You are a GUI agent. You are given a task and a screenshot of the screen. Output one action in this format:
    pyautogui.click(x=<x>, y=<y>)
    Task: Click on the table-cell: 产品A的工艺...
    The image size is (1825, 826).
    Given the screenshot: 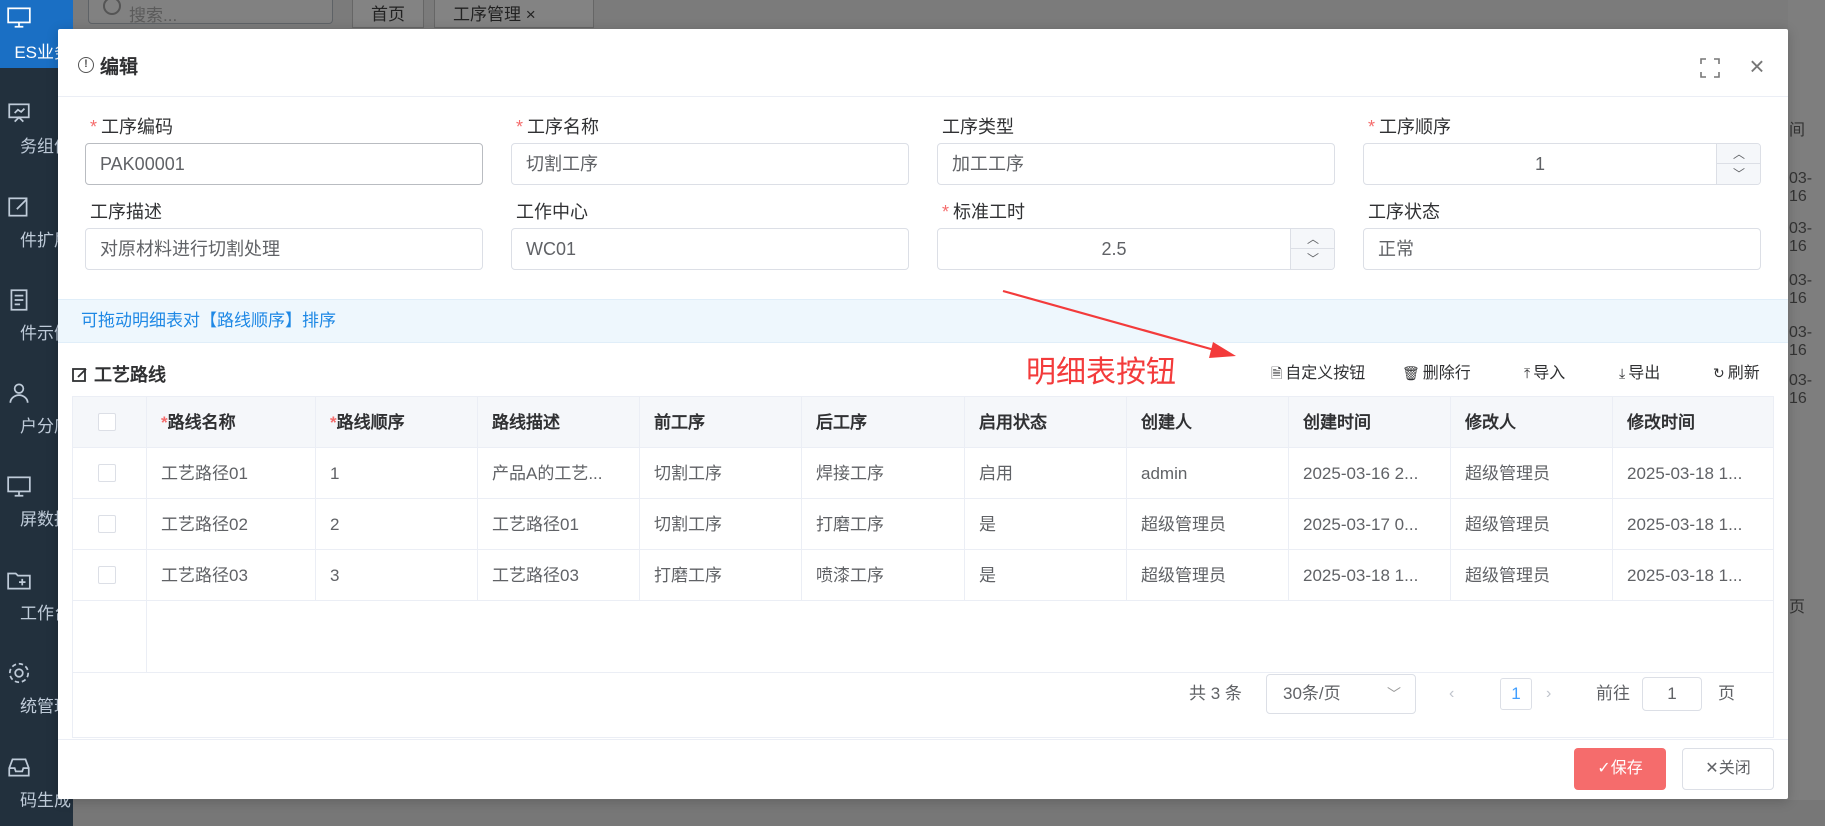 What is the action you would take?
    pyautogui.click(x=559, y=473)
    